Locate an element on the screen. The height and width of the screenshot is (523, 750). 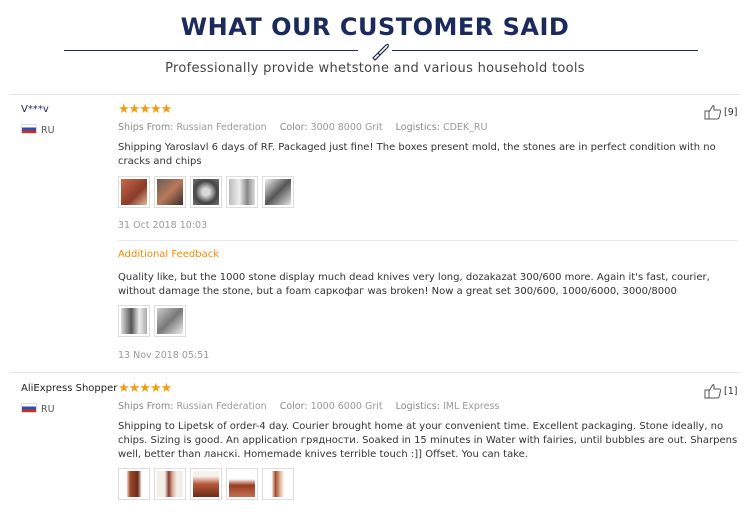
helpful-button: [9] is located at coordinates (720, 112).